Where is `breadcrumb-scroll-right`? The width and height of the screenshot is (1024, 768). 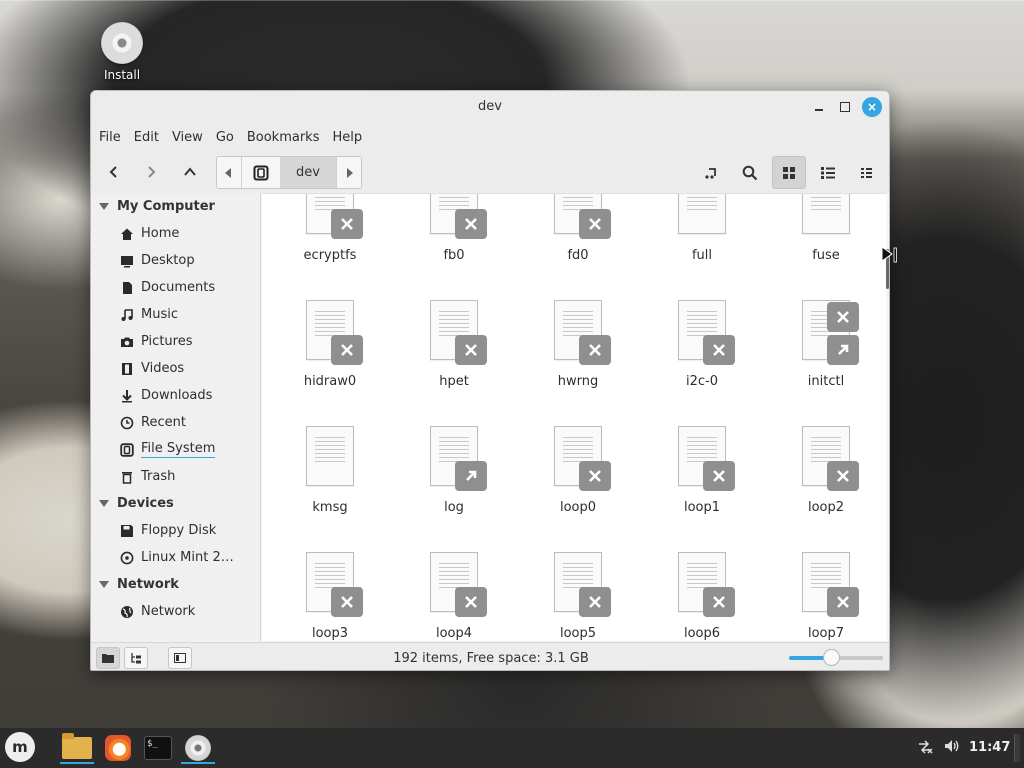 breadcrumb-scroll-right is located at coordinates (349, 172).